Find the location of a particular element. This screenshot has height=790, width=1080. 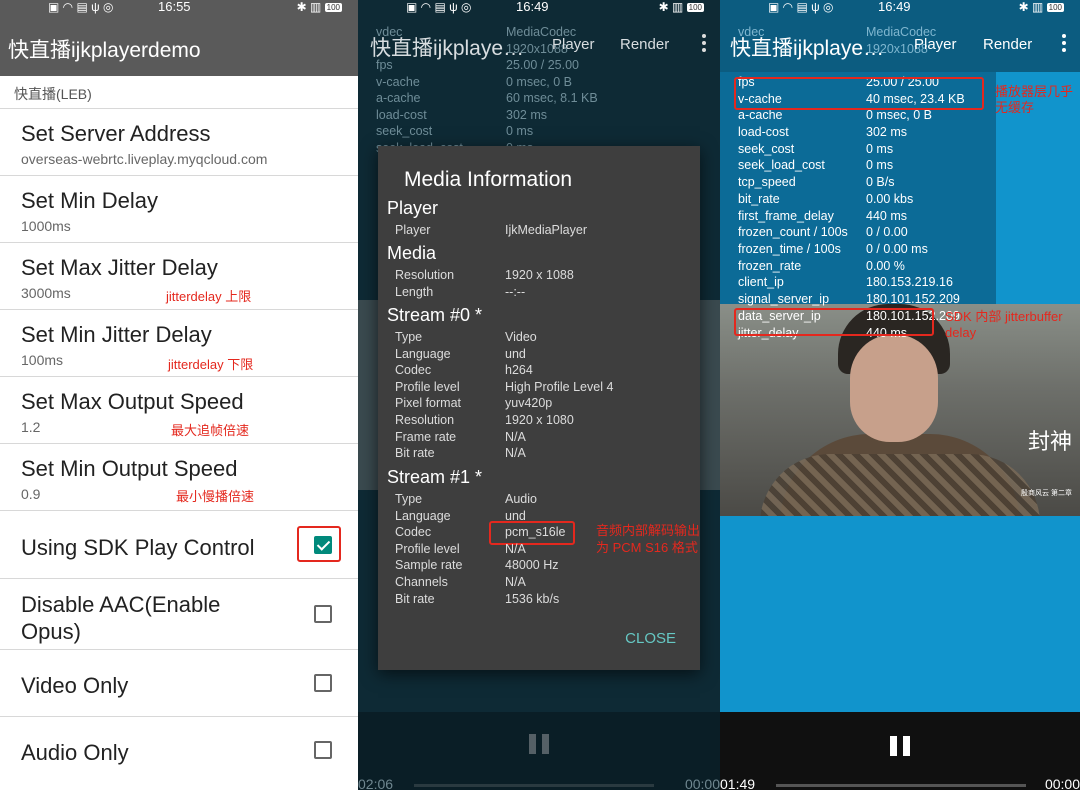

highlight-box is located at coordinates (859, 93).